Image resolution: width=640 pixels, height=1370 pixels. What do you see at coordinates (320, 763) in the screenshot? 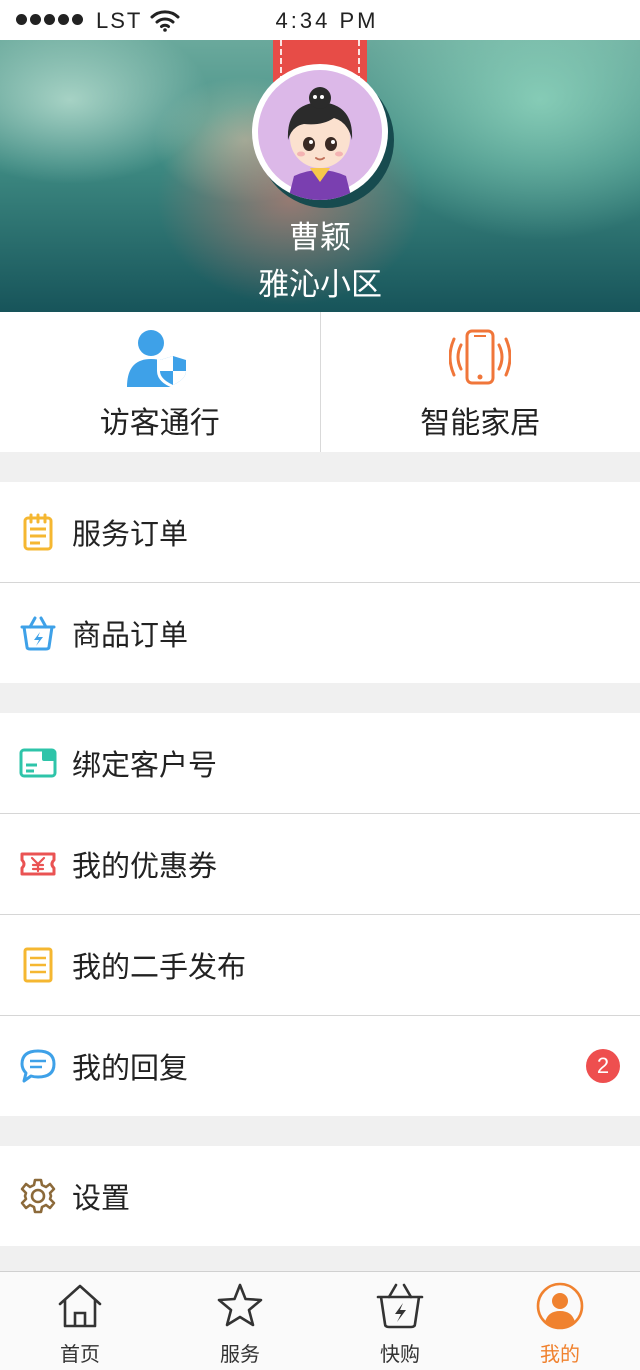
I see `bind-customer-number-row: 绑定客户号` at bounding box center [320, 763].